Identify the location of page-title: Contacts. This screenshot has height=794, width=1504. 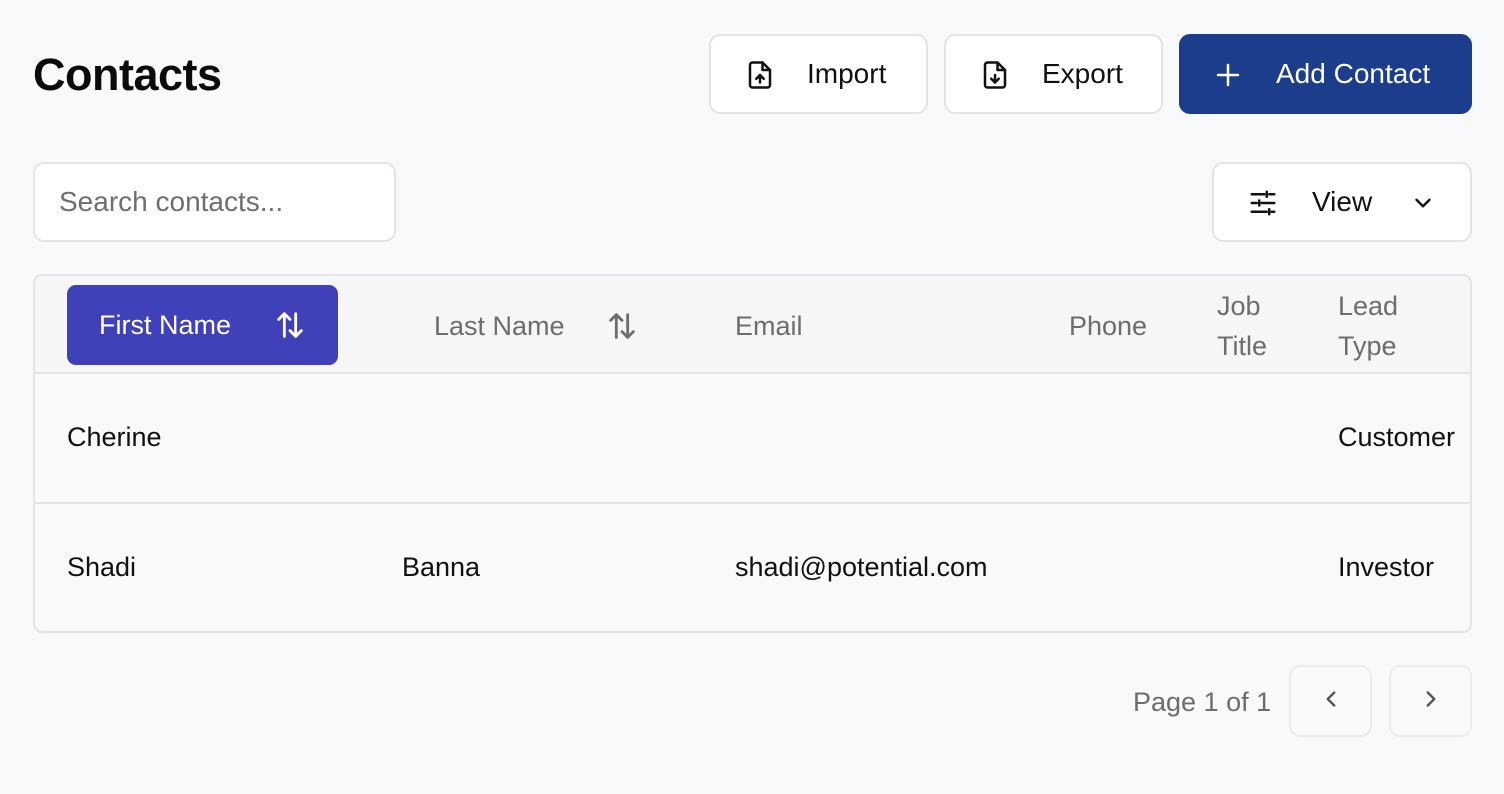
(127, 74).